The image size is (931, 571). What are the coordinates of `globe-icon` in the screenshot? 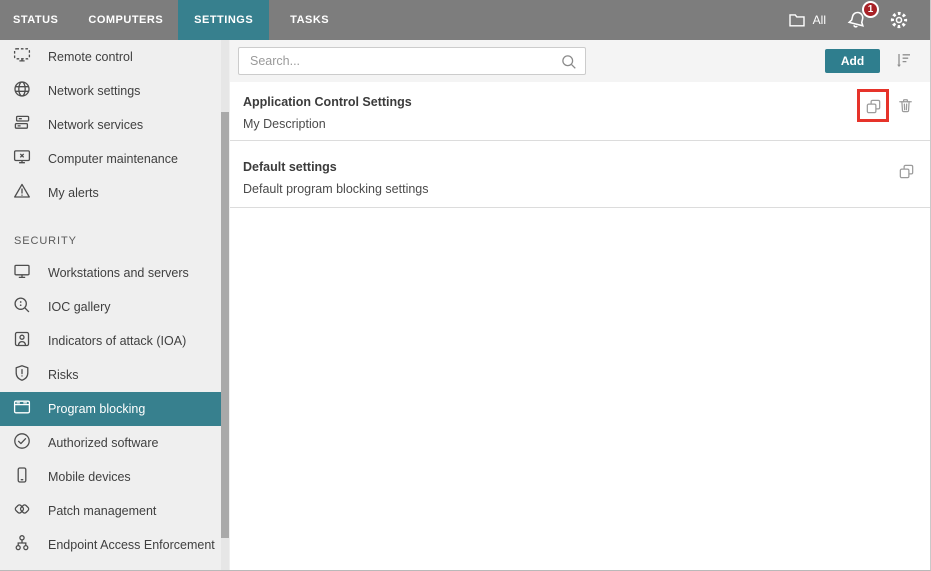 It's located at (22, 91).